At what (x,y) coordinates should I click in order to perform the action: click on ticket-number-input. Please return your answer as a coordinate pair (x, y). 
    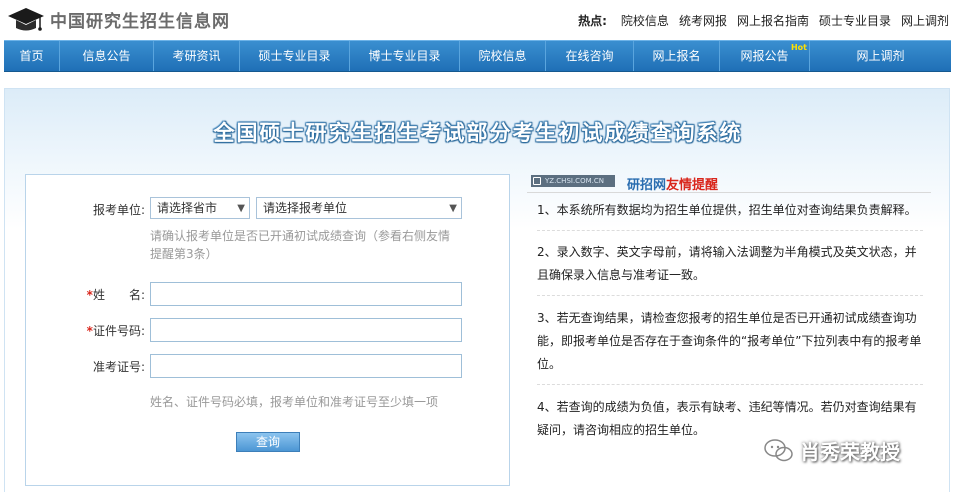
    Looking at the image, I should click on (306, 366).